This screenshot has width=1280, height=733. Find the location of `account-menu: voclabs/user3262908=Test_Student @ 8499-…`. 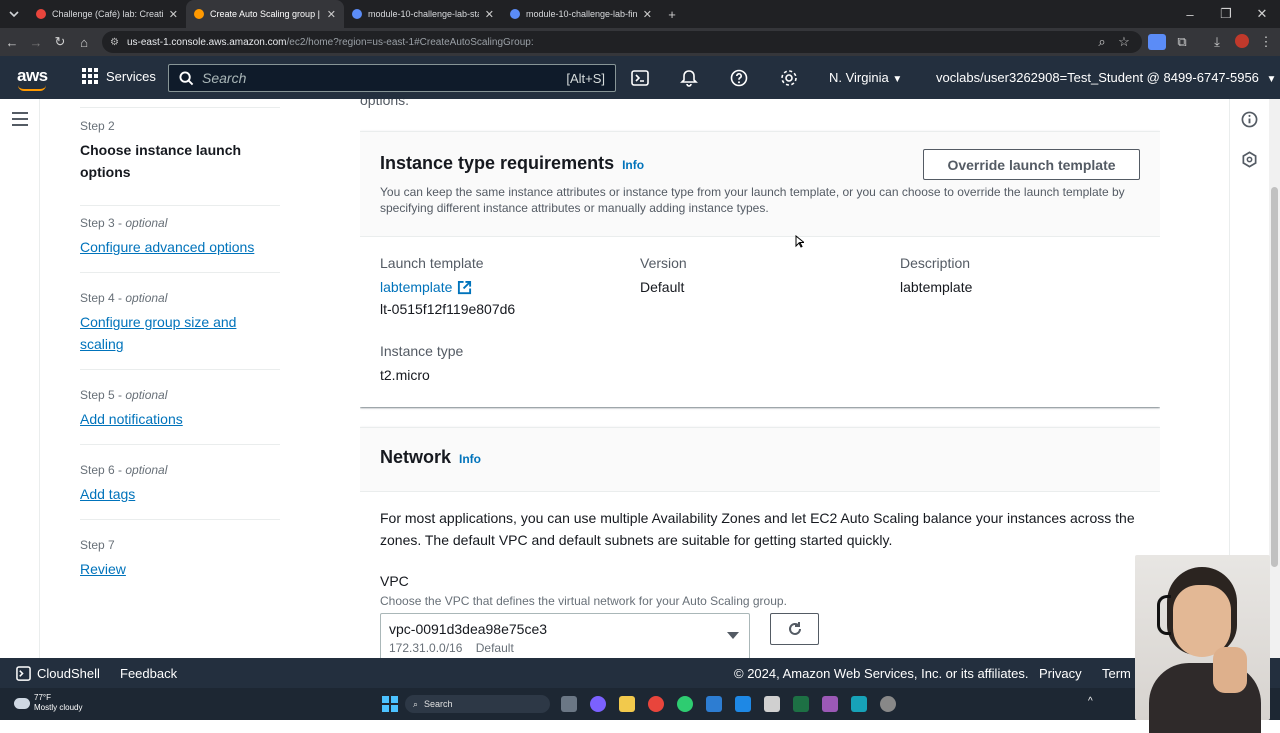

account-menu: voclabs/user3262908=Test_Student @ 8499-… is located at coordinates (1106, 77).